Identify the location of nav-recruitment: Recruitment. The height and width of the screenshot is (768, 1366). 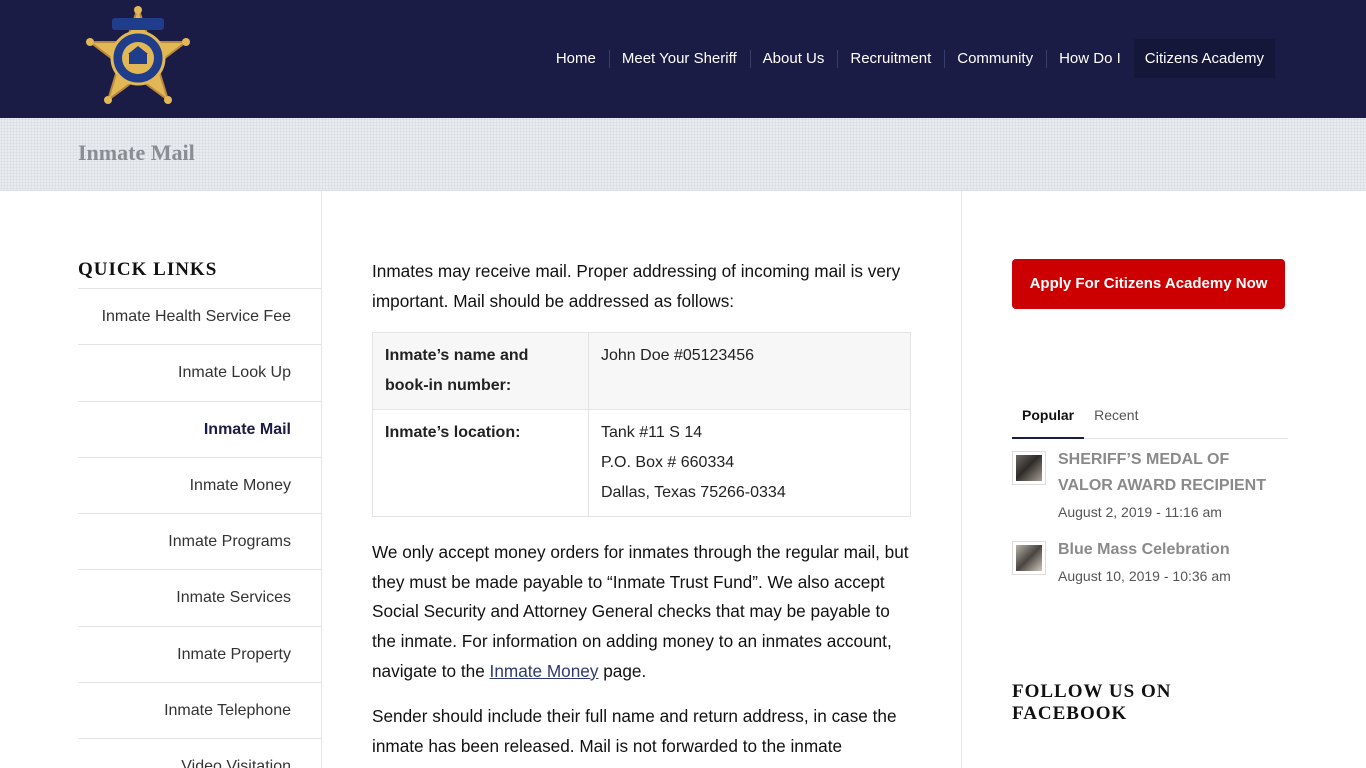
(890, 58).